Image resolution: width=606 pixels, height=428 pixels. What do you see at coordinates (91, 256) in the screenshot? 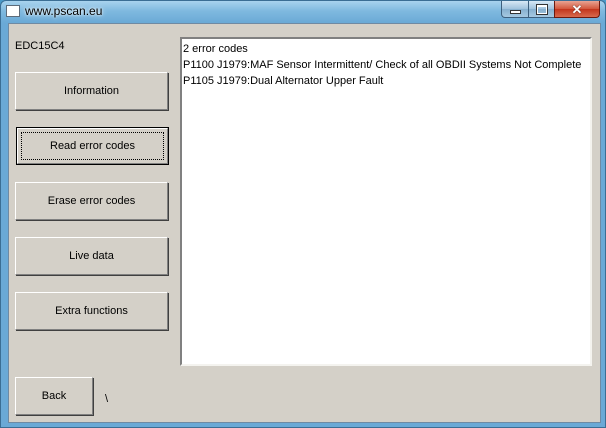
I see `live-data-button: Live data` at bounding box center [91, 256].